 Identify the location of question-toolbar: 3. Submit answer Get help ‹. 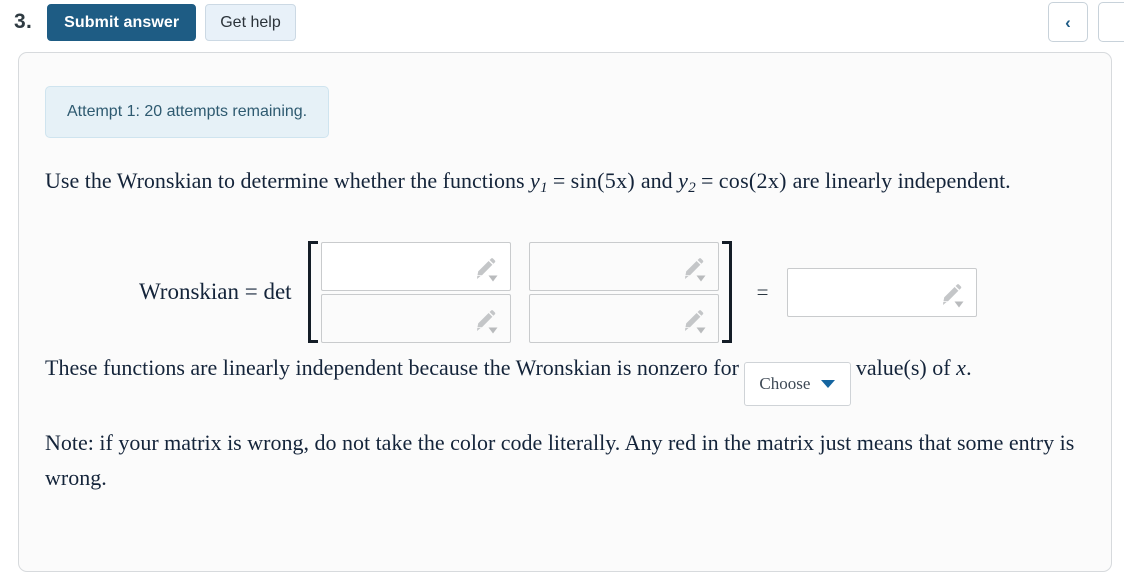
(562, 22).